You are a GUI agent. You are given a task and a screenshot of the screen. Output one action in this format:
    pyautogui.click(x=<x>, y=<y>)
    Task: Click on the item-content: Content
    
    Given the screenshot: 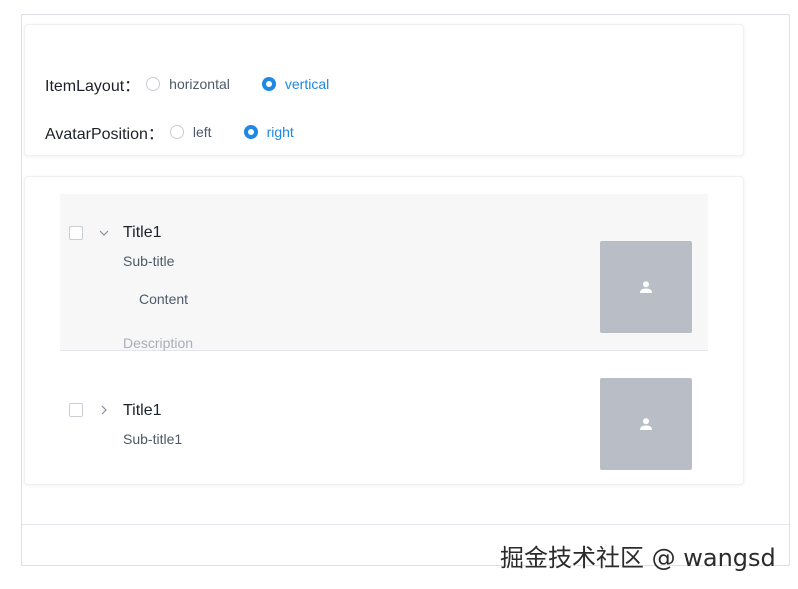 What is the action you would take?
    pyautogui.click(x=164, y=299)
    